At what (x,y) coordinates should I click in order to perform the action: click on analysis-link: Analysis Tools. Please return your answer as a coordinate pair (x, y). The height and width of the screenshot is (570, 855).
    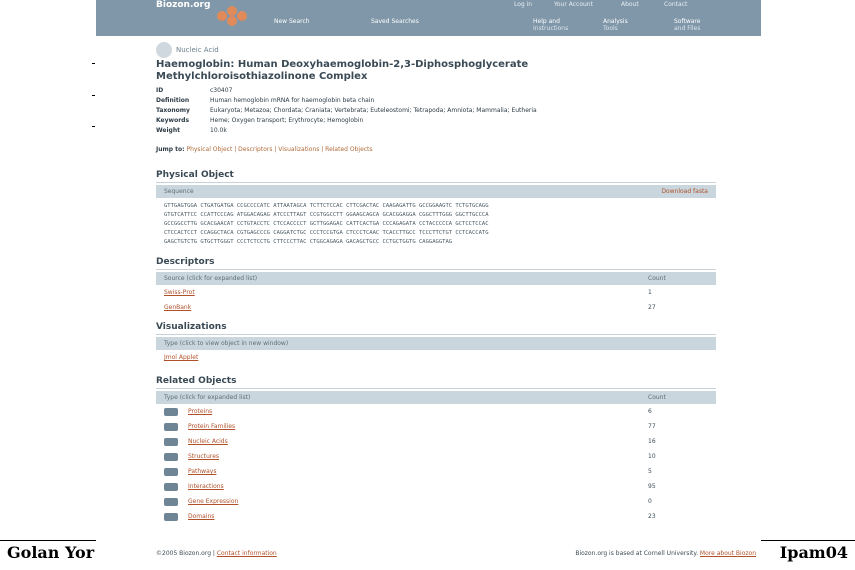
    Looking at the image, I should click on (615, 25).